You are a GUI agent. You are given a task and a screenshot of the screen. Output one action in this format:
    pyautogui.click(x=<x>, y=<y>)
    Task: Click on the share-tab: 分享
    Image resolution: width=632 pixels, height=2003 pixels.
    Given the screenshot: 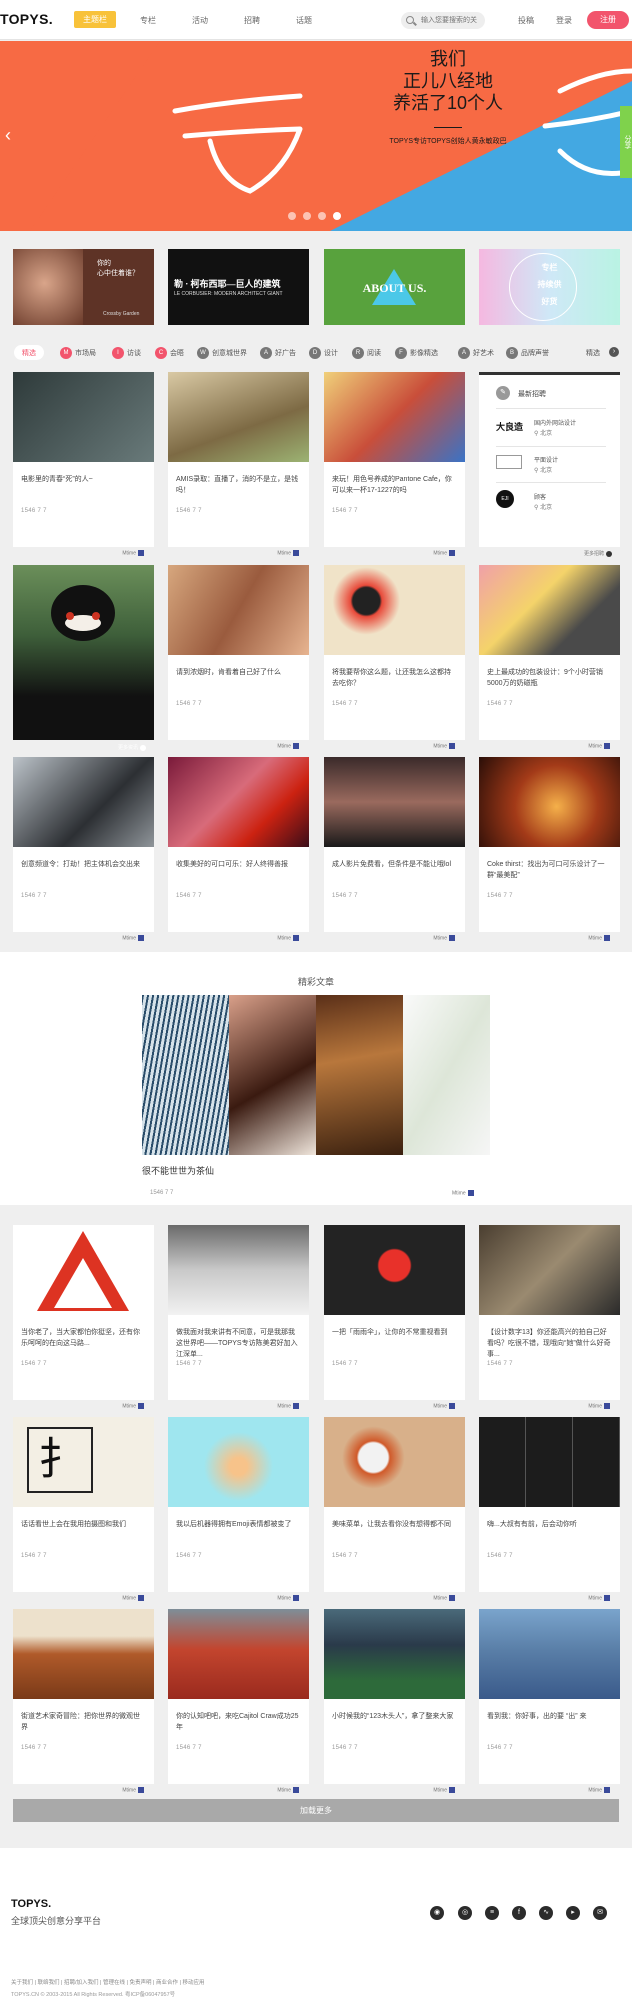 What is the action you would take?
    pyautogui.click(x=626, y=142)
    